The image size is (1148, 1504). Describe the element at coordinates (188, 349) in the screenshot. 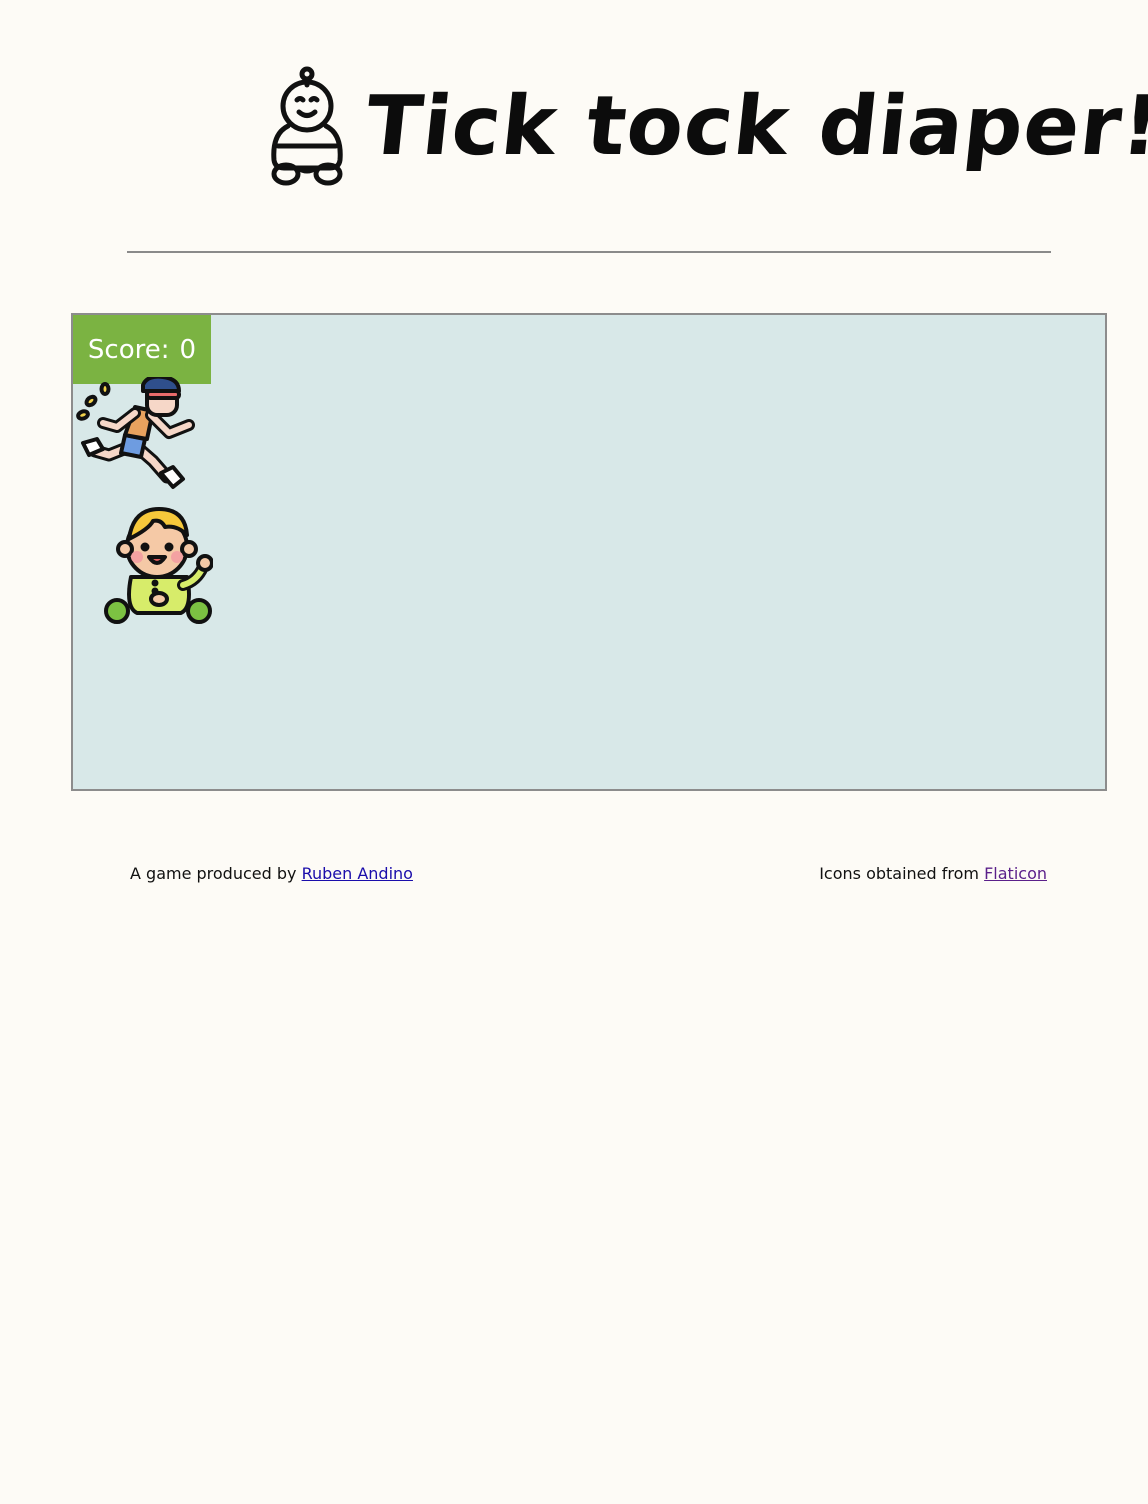

I see `score-value: 0` at that location.